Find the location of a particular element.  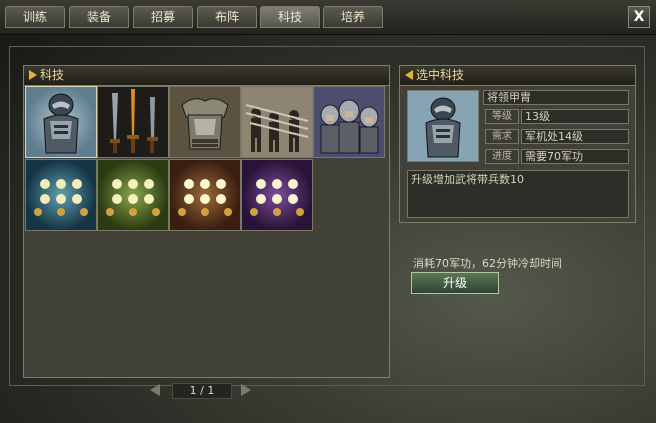

tab-equipment: 装备 is located at coordinates (99, 17).